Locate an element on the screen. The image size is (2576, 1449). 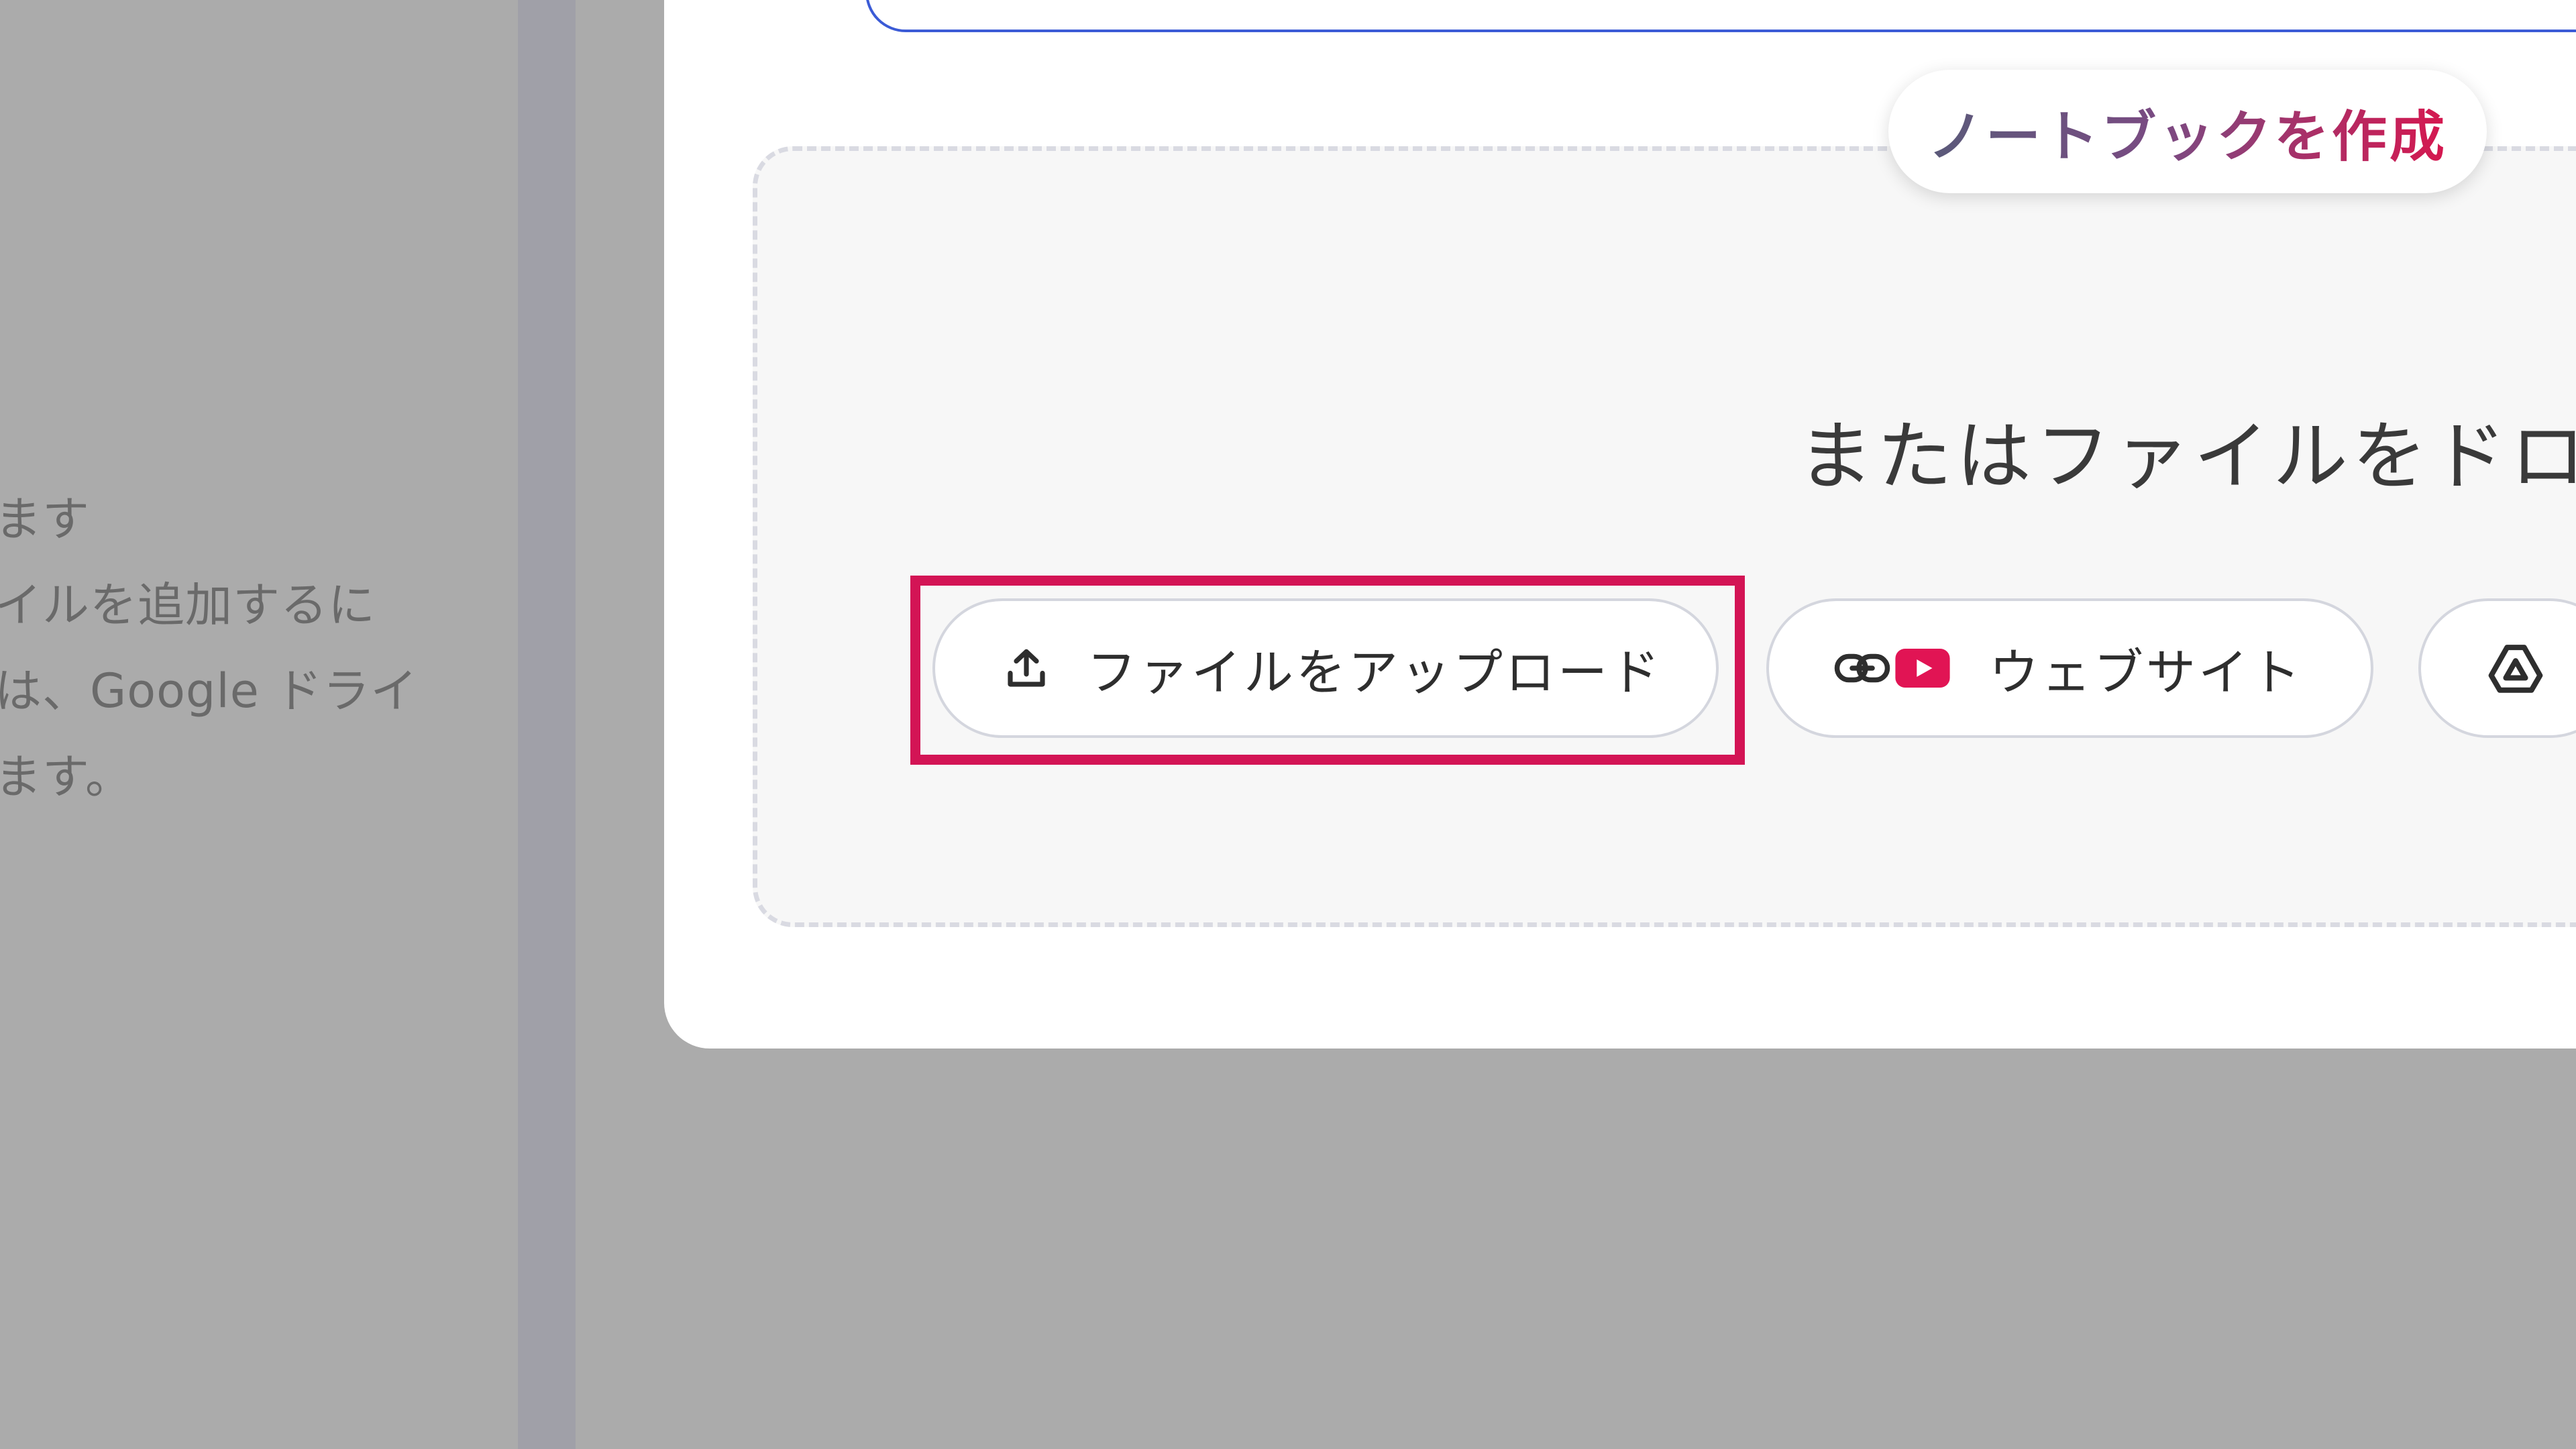
drop-files-hint: またはファイルをドロ is located at coordinates (2187, 456).